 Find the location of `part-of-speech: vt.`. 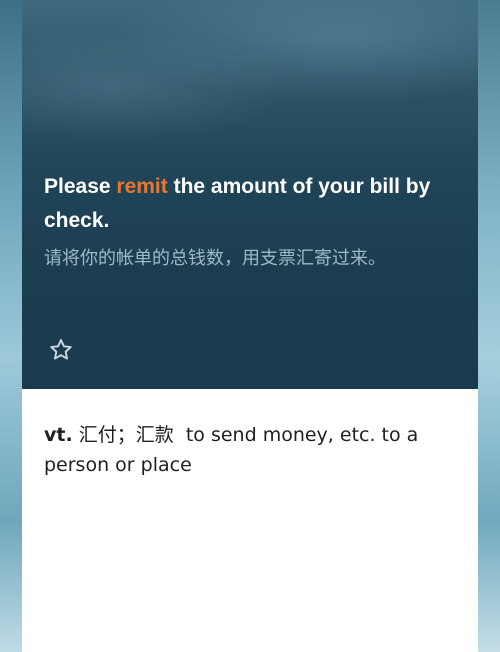

part-of-speech: vt. is located at coordinates (58, 435).